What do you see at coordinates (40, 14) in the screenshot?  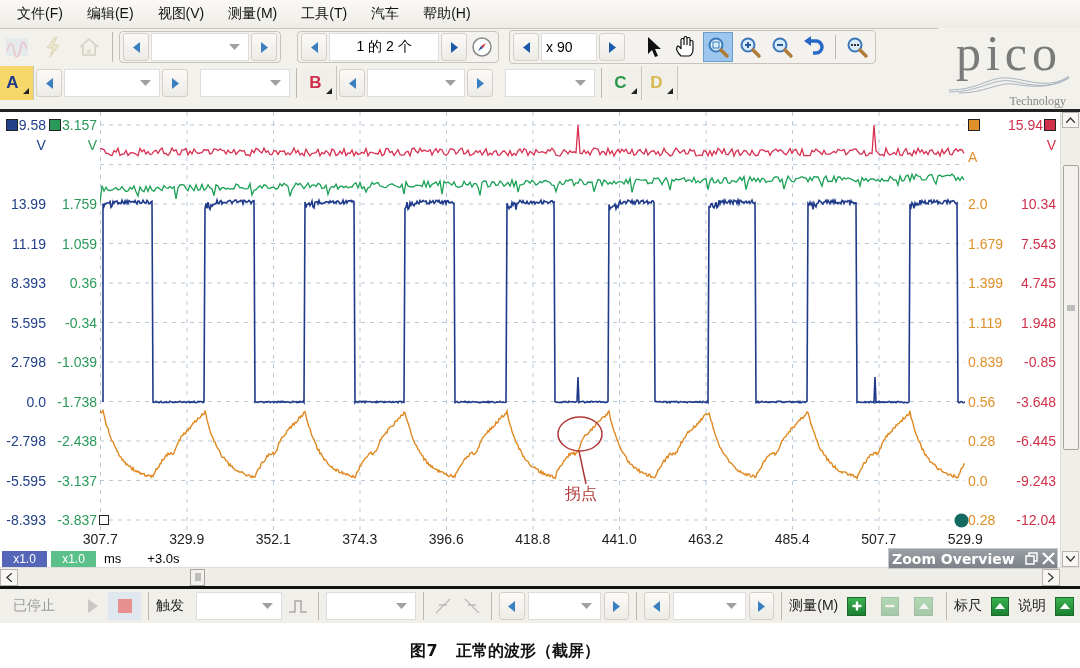 I see `menu-item: 文件(F)` at bounding box center [40, 14].